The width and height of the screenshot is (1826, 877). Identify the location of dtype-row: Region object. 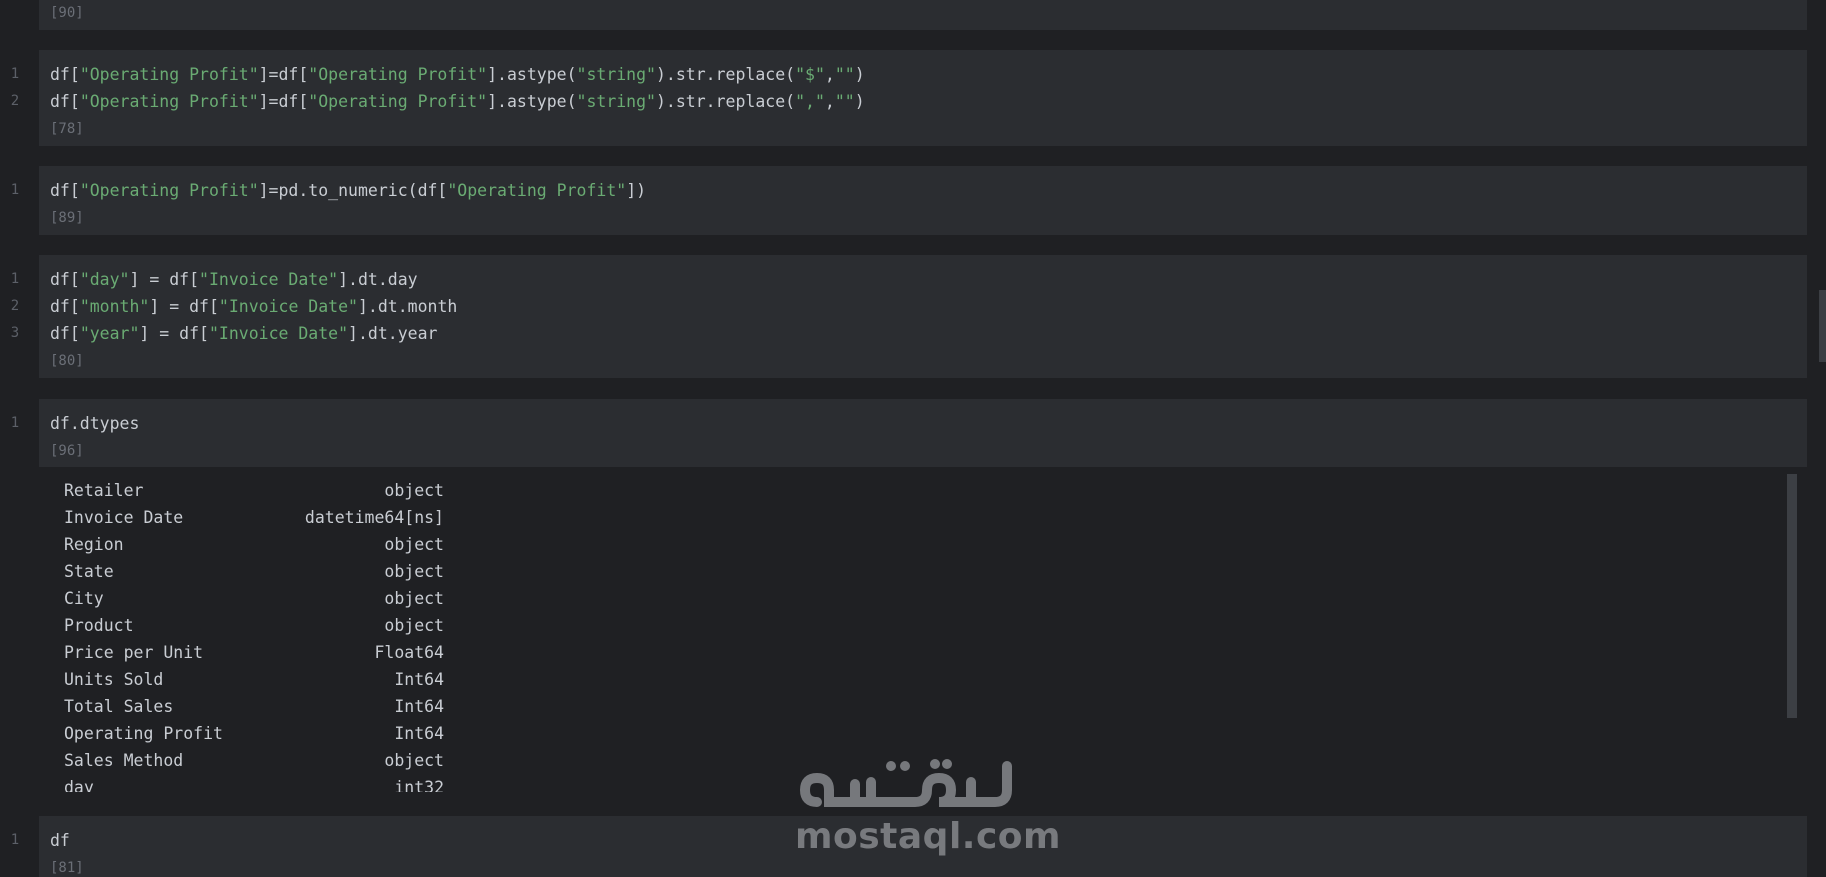
(254, 544).